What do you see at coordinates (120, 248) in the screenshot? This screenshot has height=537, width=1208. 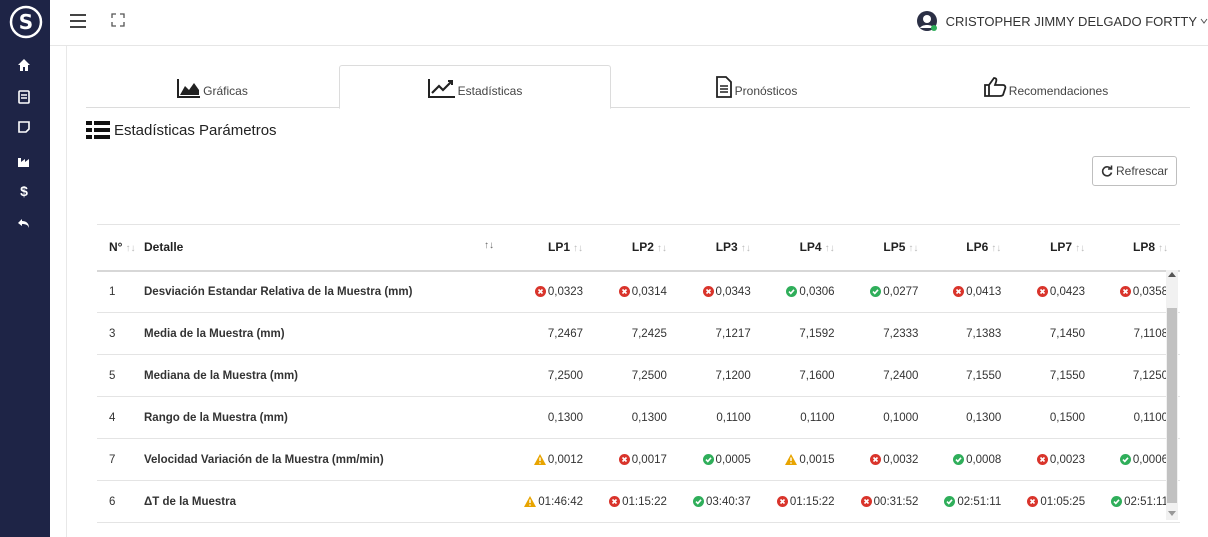 I see `col-header-no: N° ↑↓` at bounding box center [120, 248].